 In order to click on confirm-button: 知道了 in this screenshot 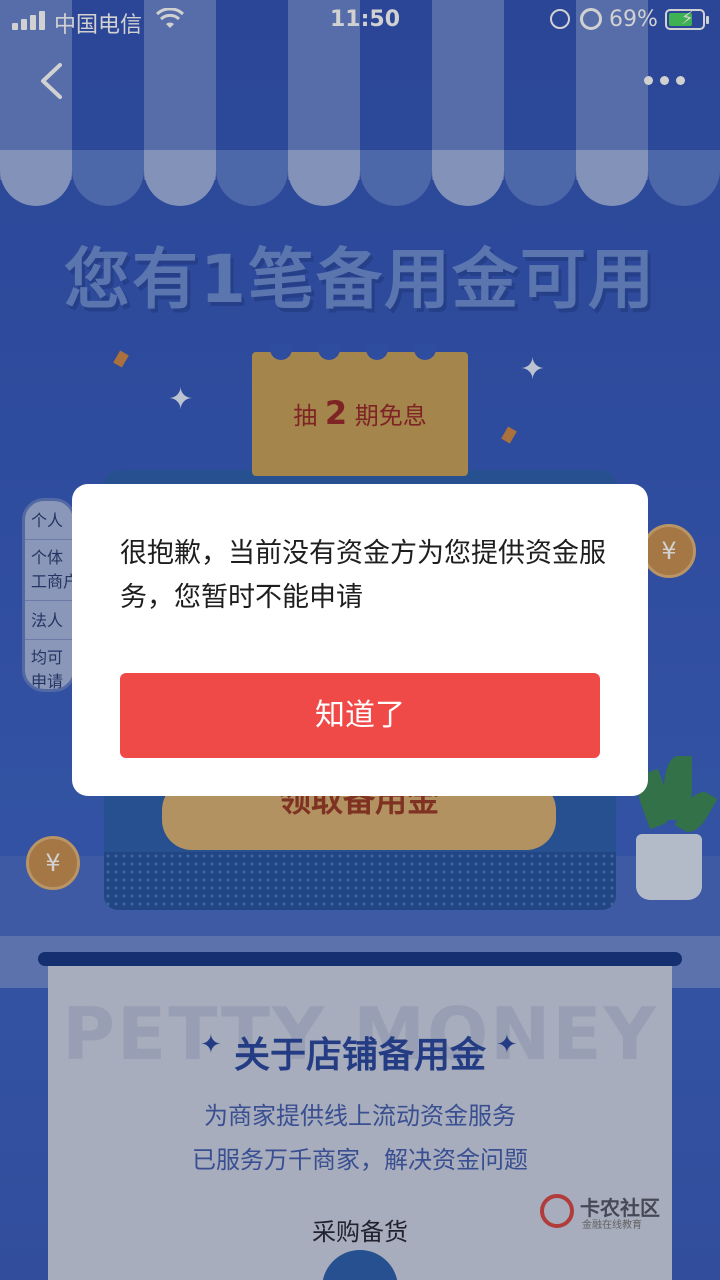, I will do `click(360, 715)`.